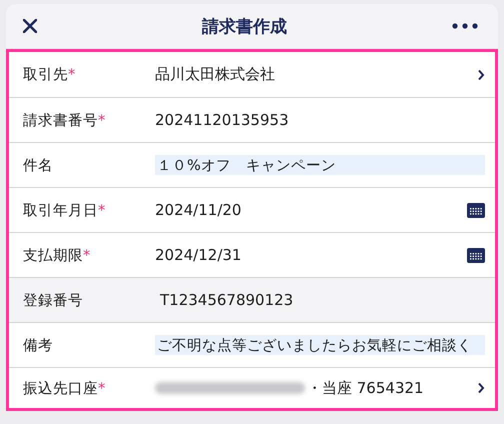  What do you see at coordinates (320, 345) in the screenshot?
I see `input-field: ご不明な点等ございましたらお気軽にご相談く` at bounding box center [320, 345].